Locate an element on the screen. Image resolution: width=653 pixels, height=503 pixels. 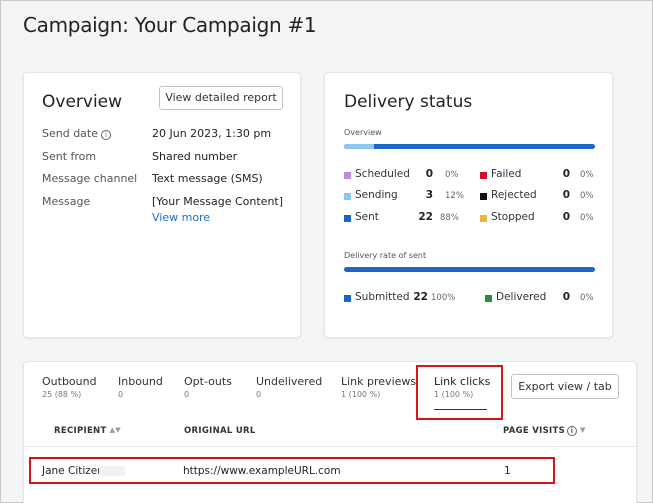
rejected-label: Rejected is located at coordinates (514, 195).